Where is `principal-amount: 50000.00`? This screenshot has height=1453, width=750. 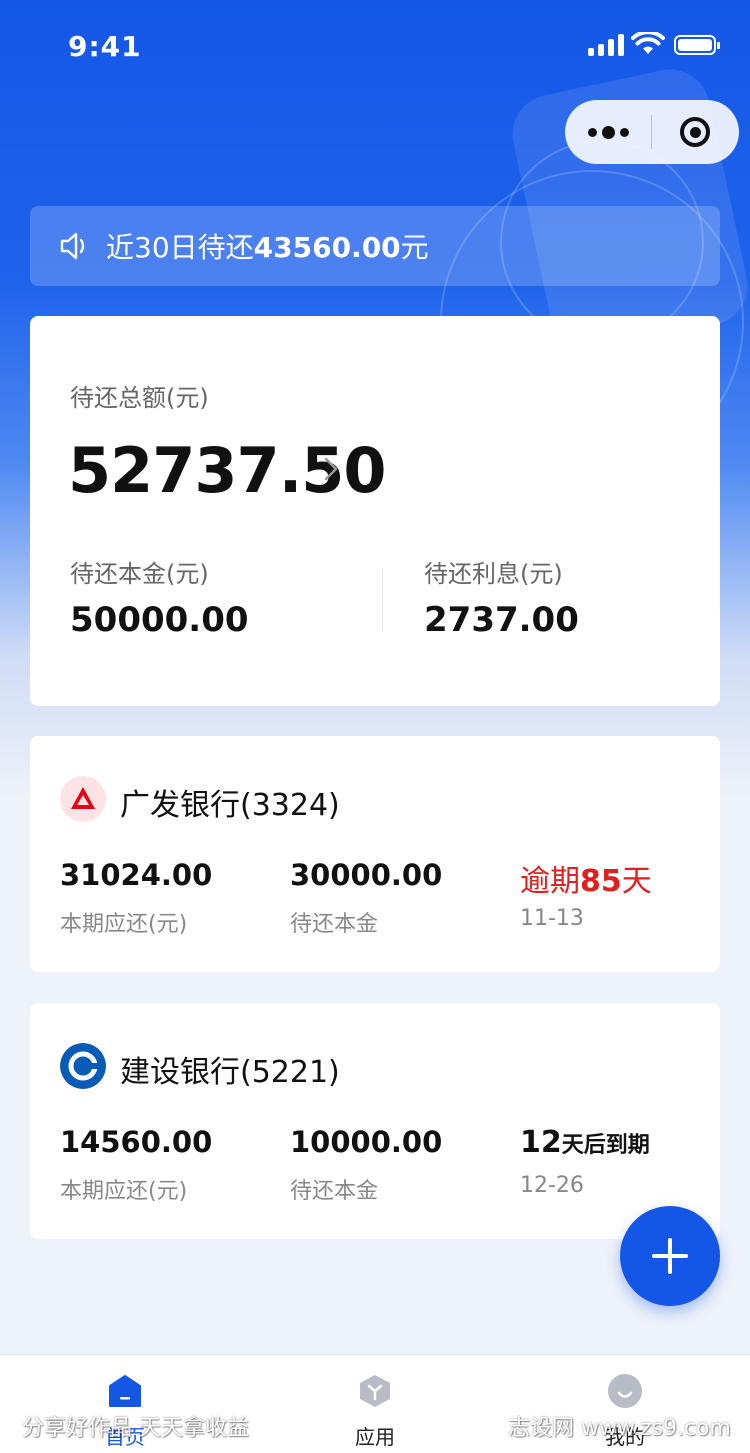
principal-amount: 50000.00 is located at coordinates (159, 620).